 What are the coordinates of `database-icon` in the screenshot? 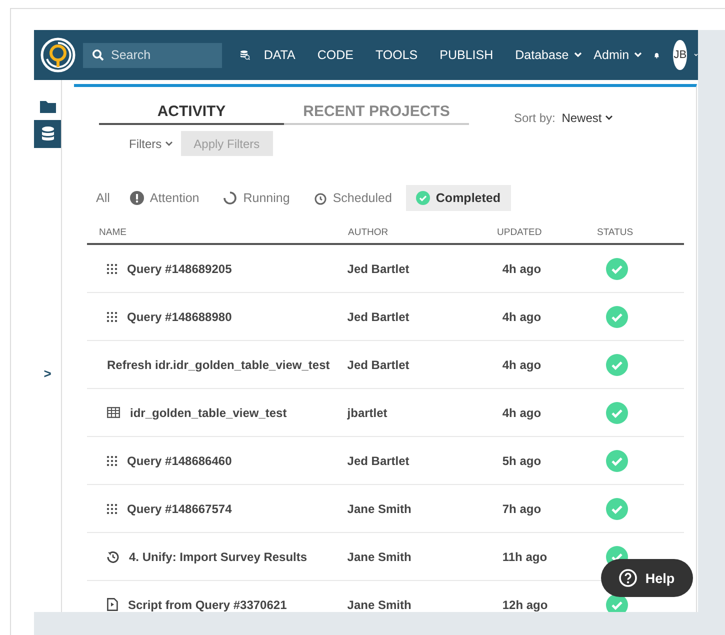 It's located at (47, 134).